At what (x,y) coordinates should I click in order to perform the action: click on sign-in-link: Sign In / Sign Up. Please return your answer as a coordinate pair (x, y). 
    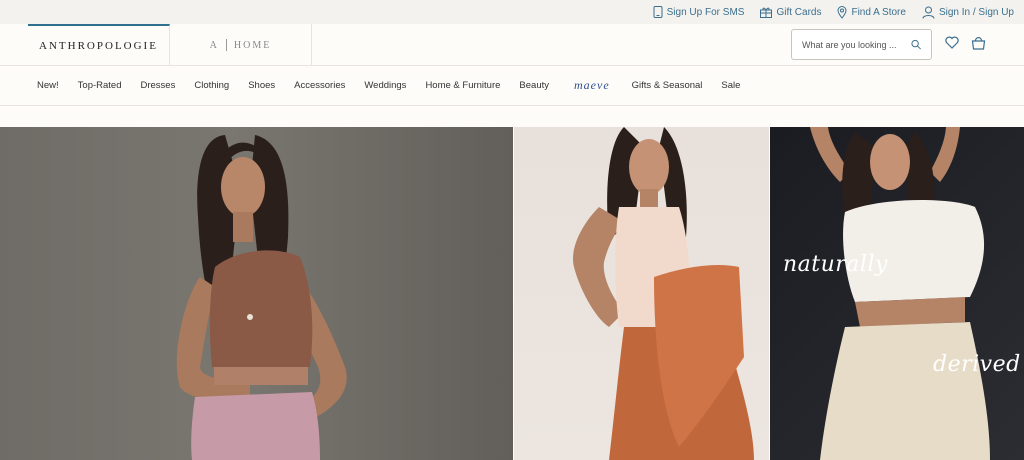
    Looking at the image, I should click on (968, 12).